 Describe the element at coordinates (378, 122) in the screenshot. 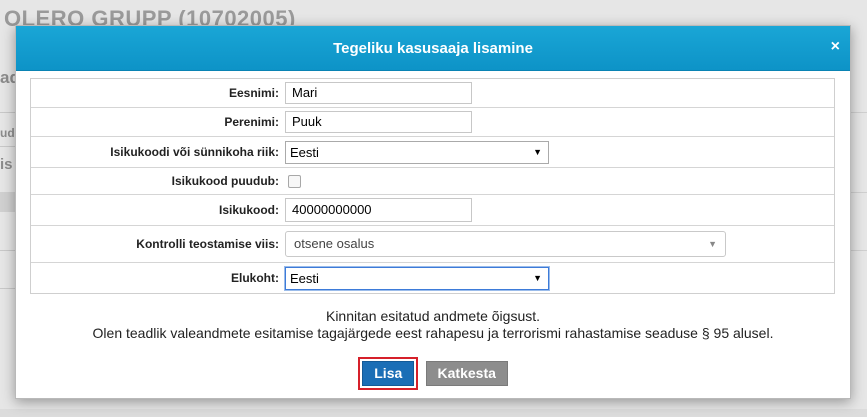

I see `last-name-input: Puuk` at that location.